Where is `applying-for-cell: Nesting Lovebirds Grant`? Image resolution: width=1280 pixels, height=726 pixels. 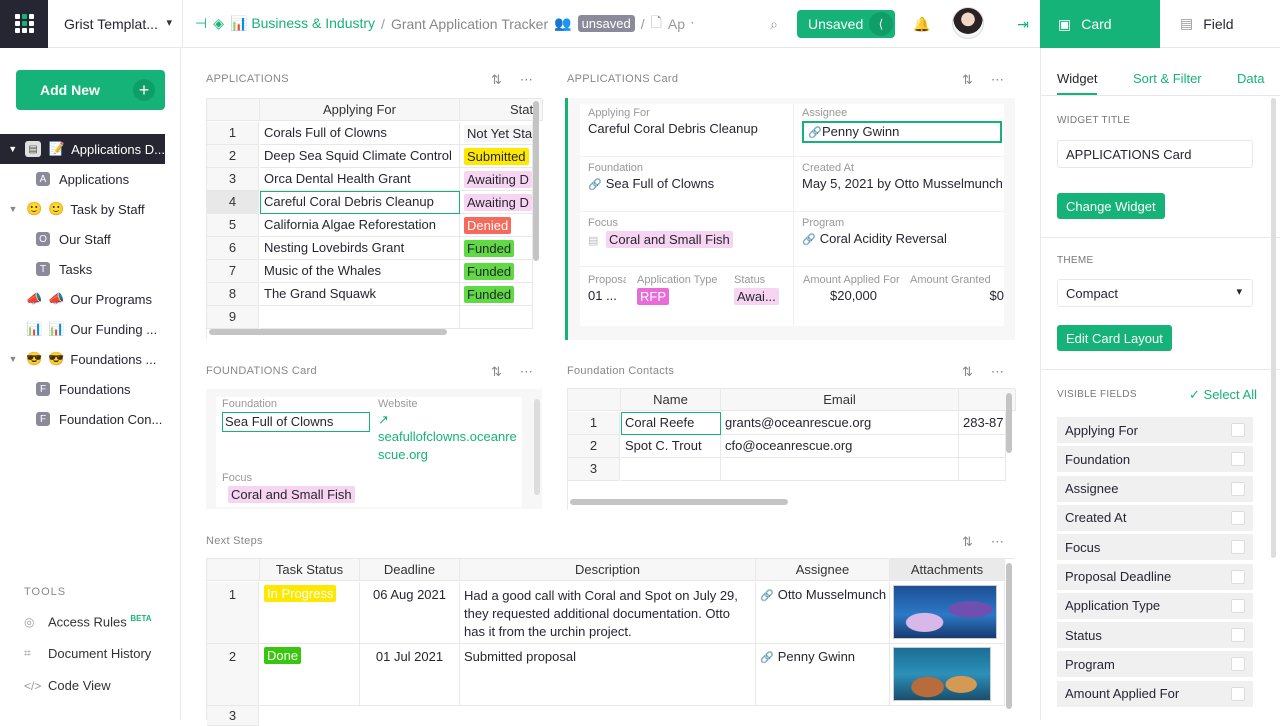 applying-for-cell: Nesting Lovebirds Grant is located at coordinates (360, 248).